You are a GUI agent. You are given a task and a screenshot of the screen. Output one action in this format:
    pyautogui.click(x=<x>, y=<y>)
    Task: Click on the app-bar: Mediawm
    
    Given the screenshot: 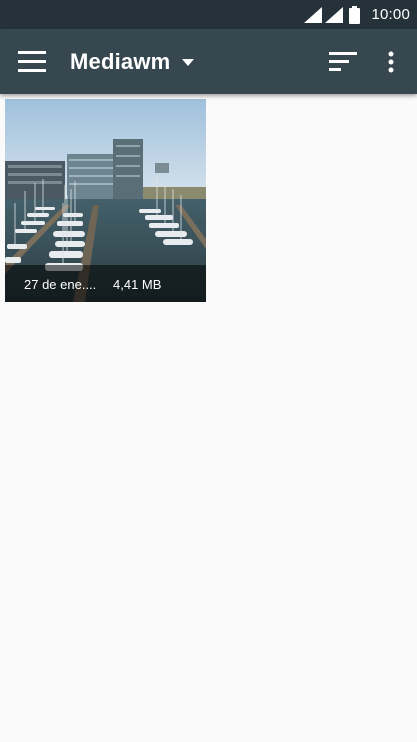 What is the action you would take?
    pyautogui.click(x=208, y=61)
    